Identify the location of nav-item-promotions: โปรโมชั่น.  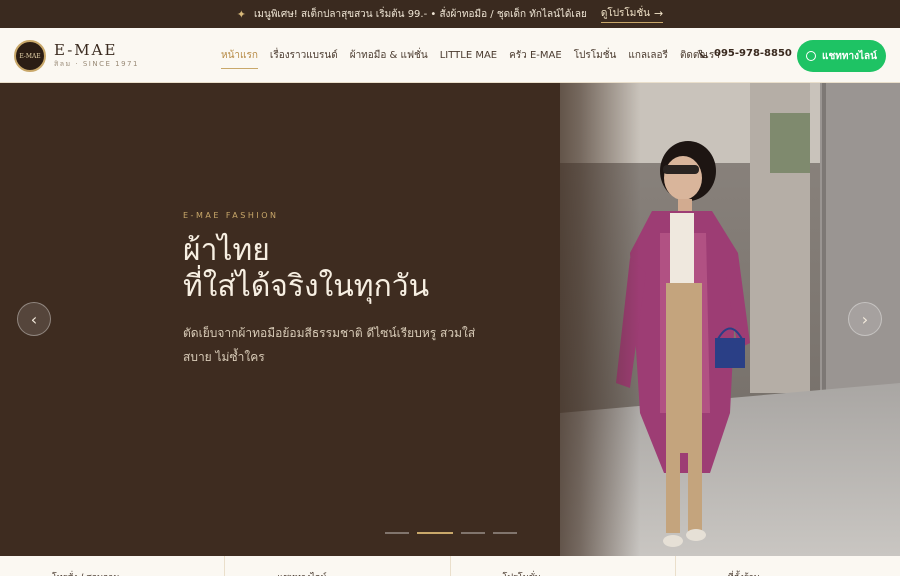
(595, 55).